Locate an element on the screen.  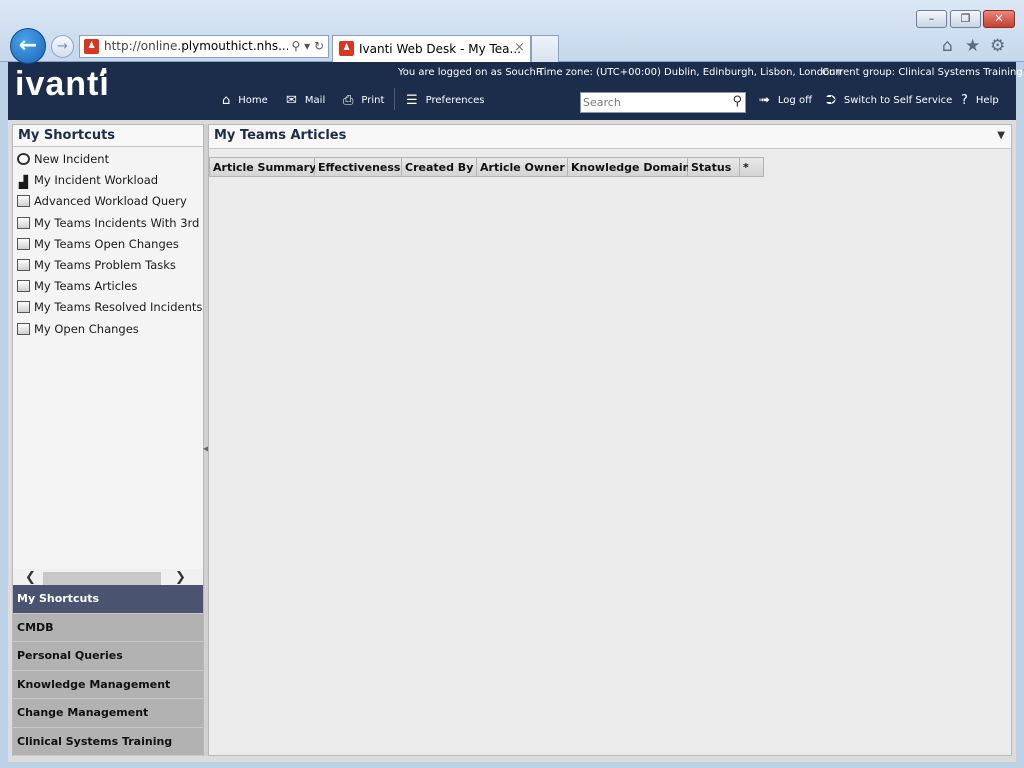
bar-chart-icon: ▟ is located at coordinates (23, 182).